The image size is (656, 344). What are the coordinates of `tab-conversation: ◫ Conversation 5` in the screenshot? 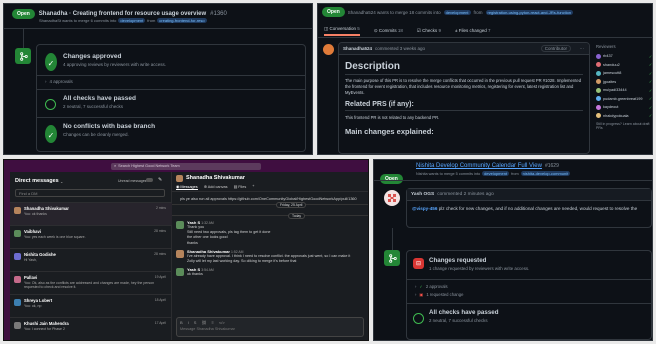 It's located at (342, 31).